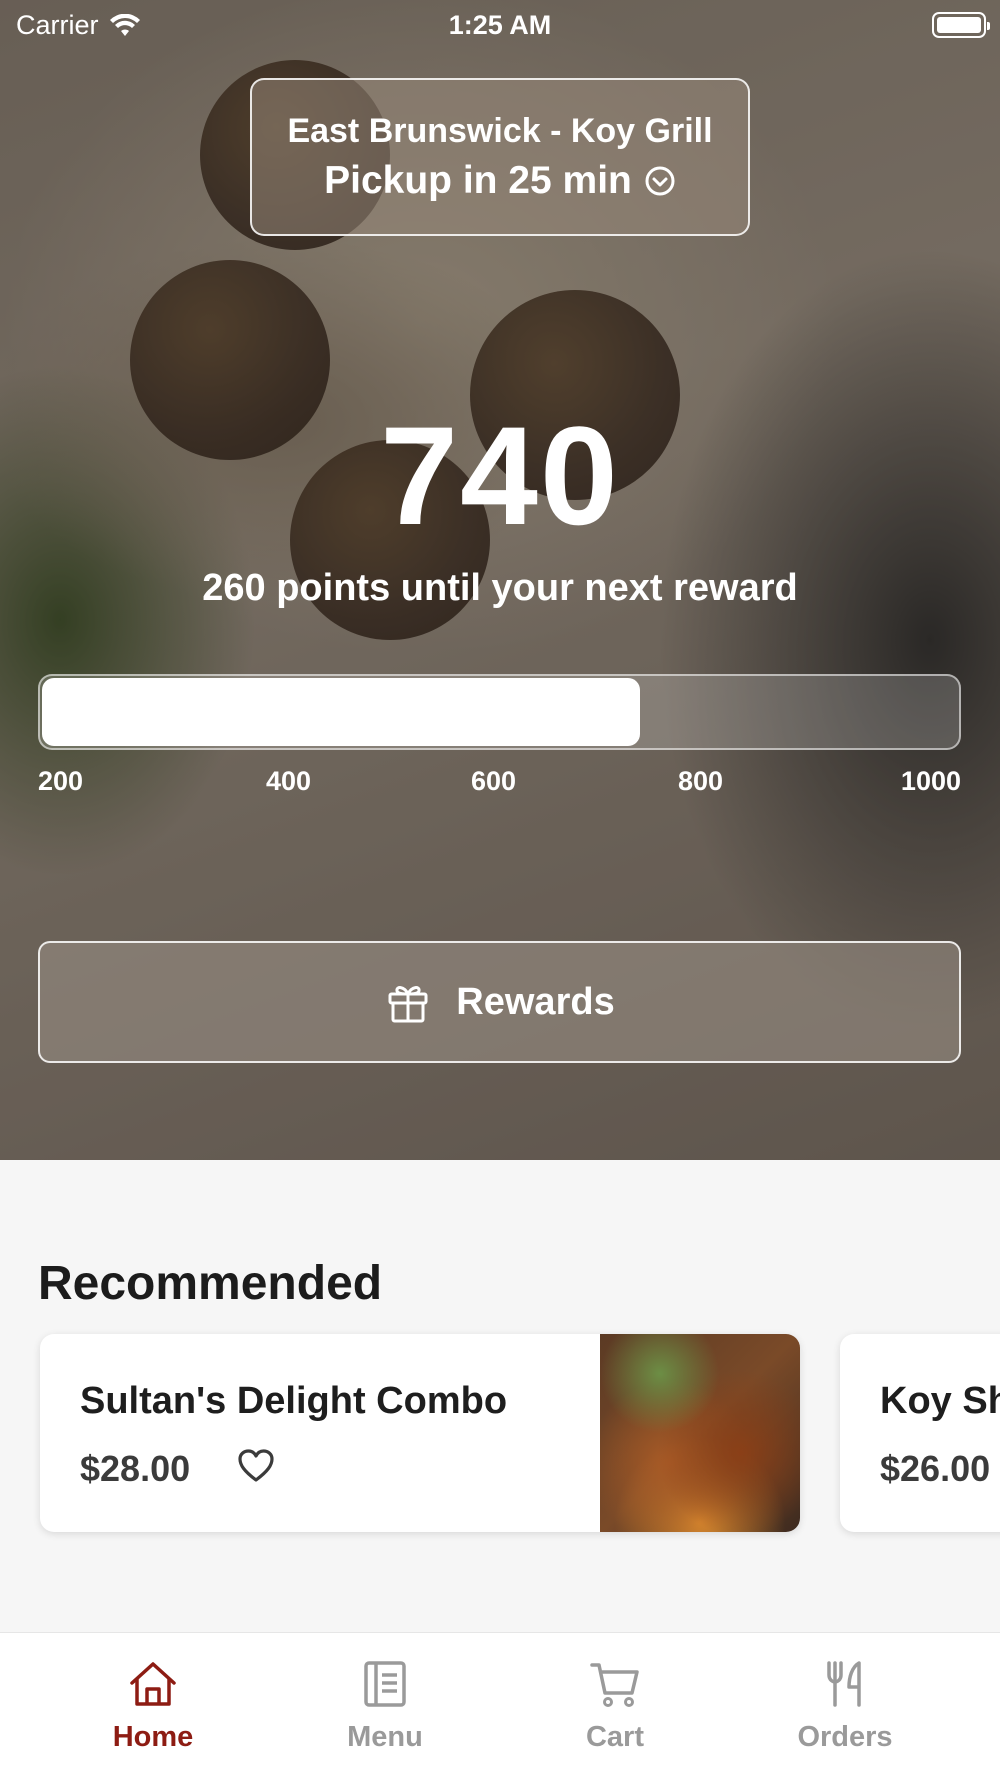 The width and height of the screenshot is (1000, 1778). Describe the element at coordinates (500, 475) in the screenshot. I see `points-balance: 740` at that location.